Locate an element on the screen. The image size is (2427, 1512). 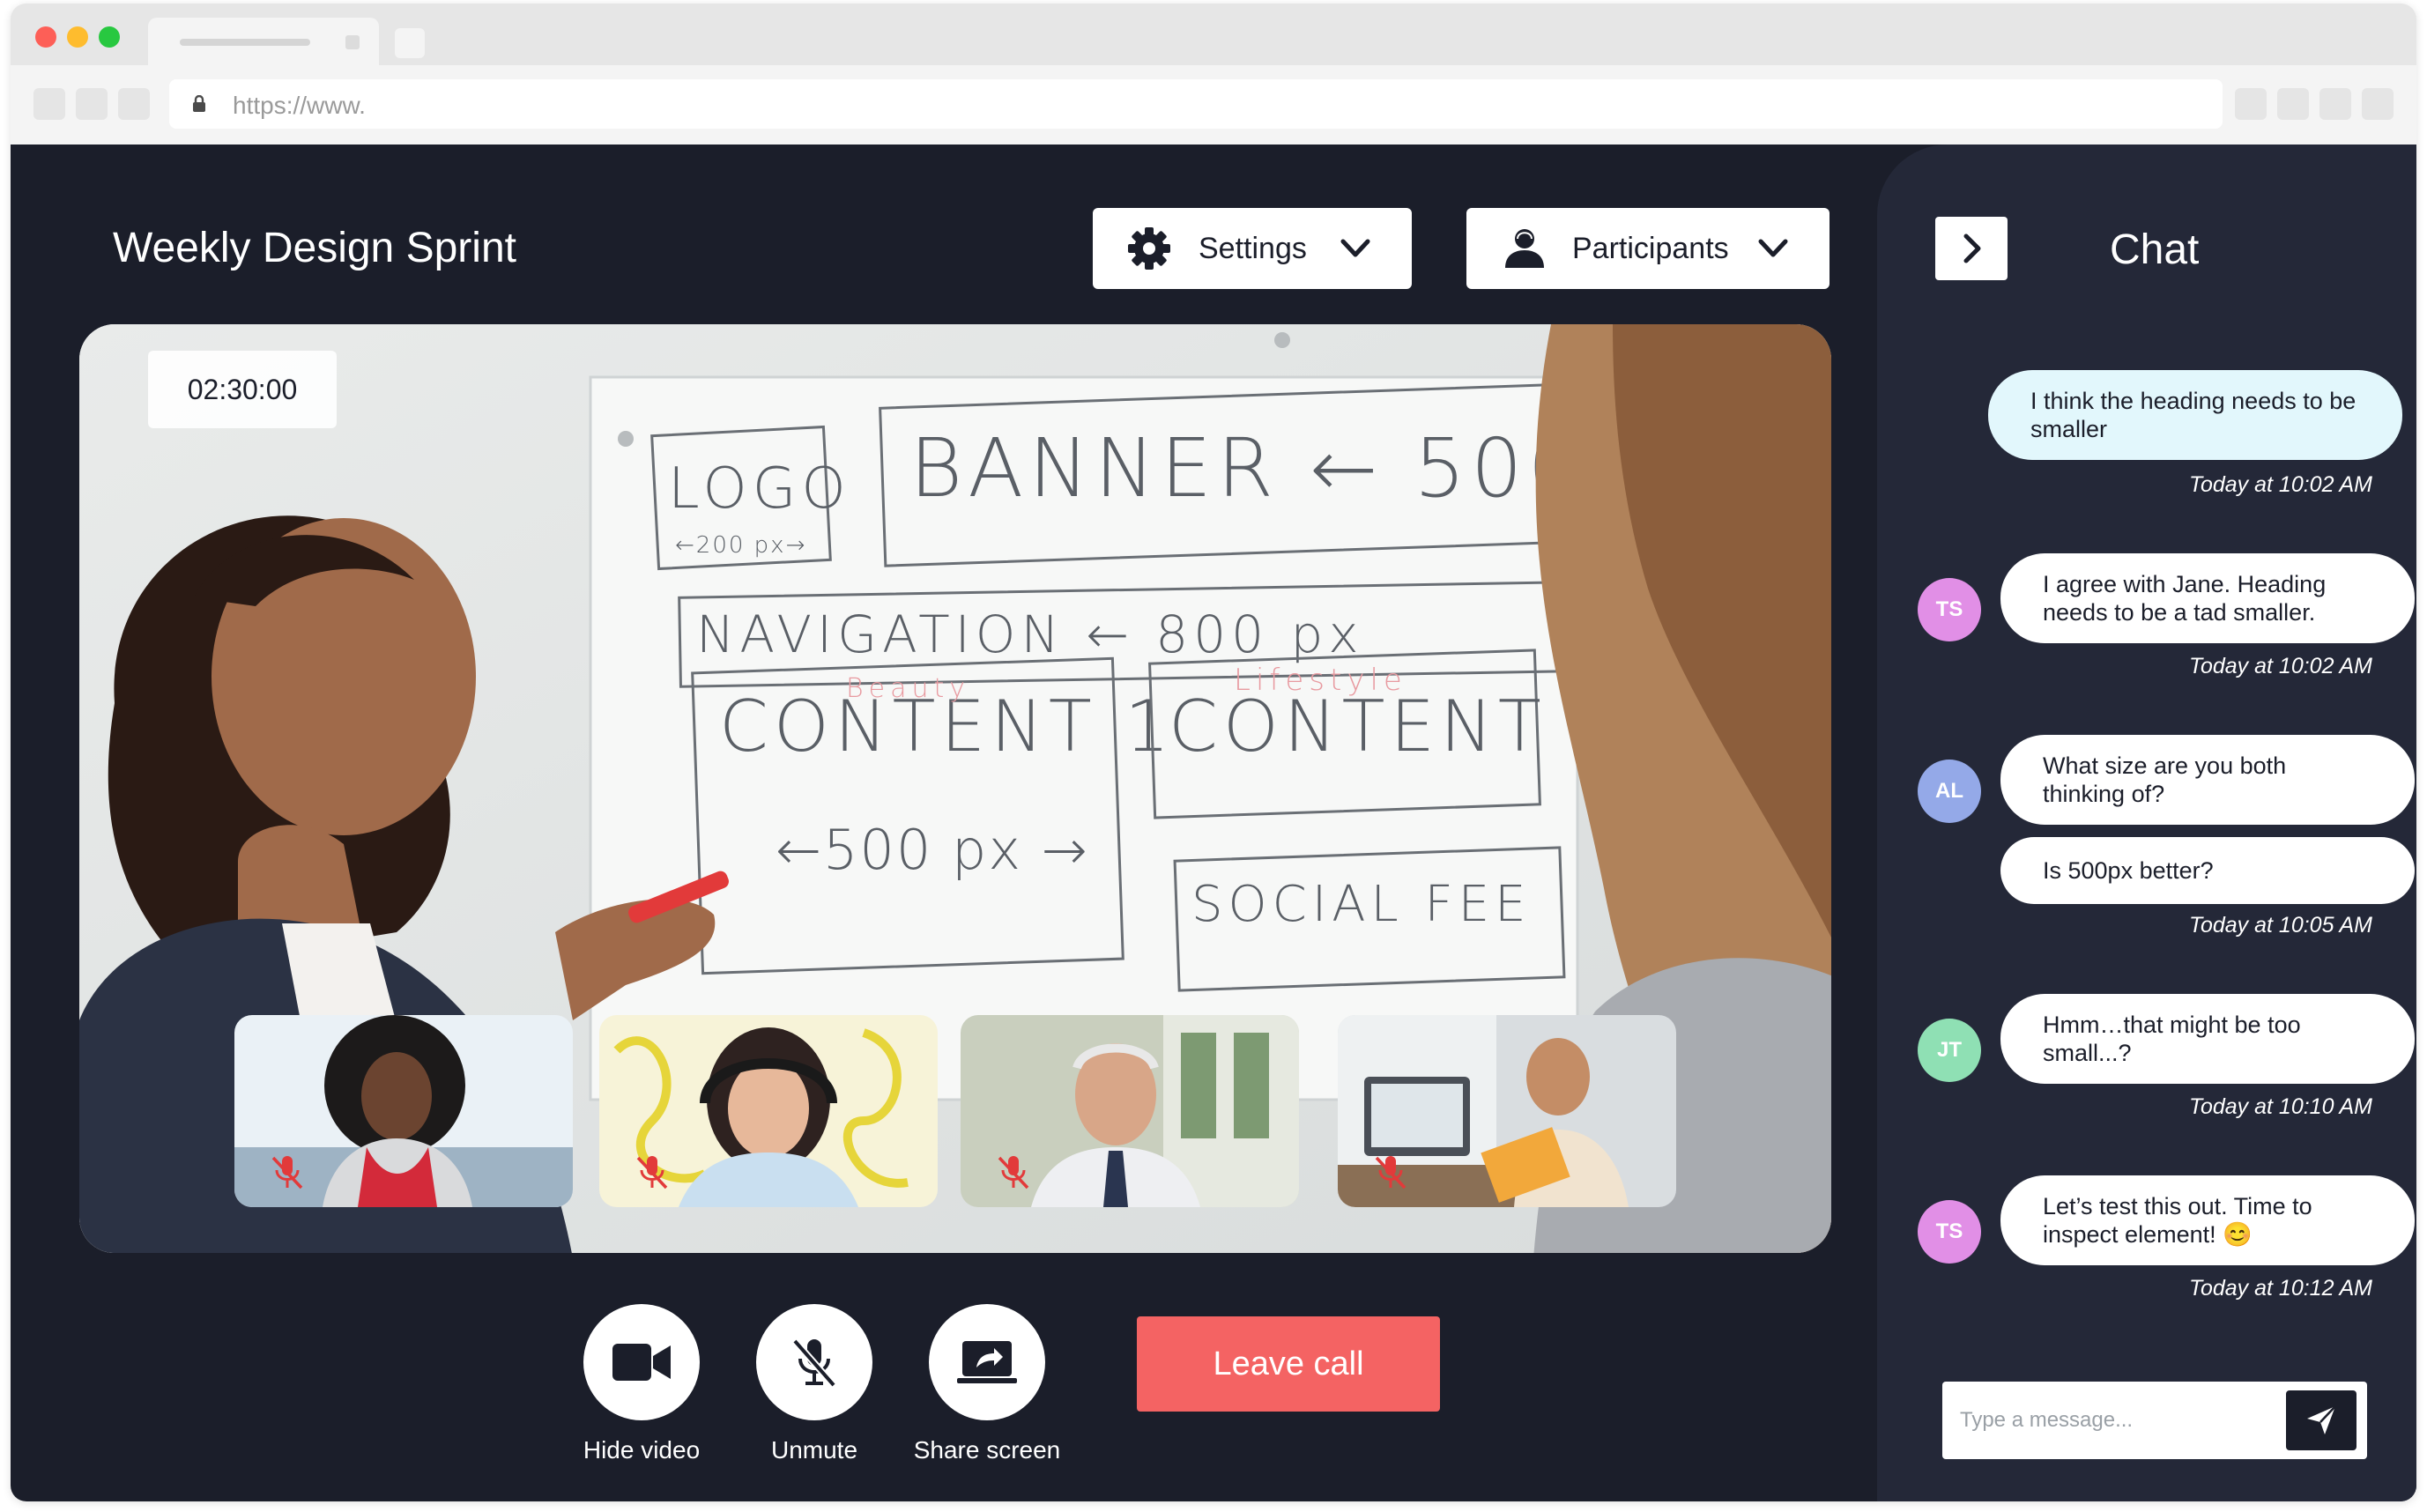
hide-video-label: Hide video is located at coordinates (642, 1450).